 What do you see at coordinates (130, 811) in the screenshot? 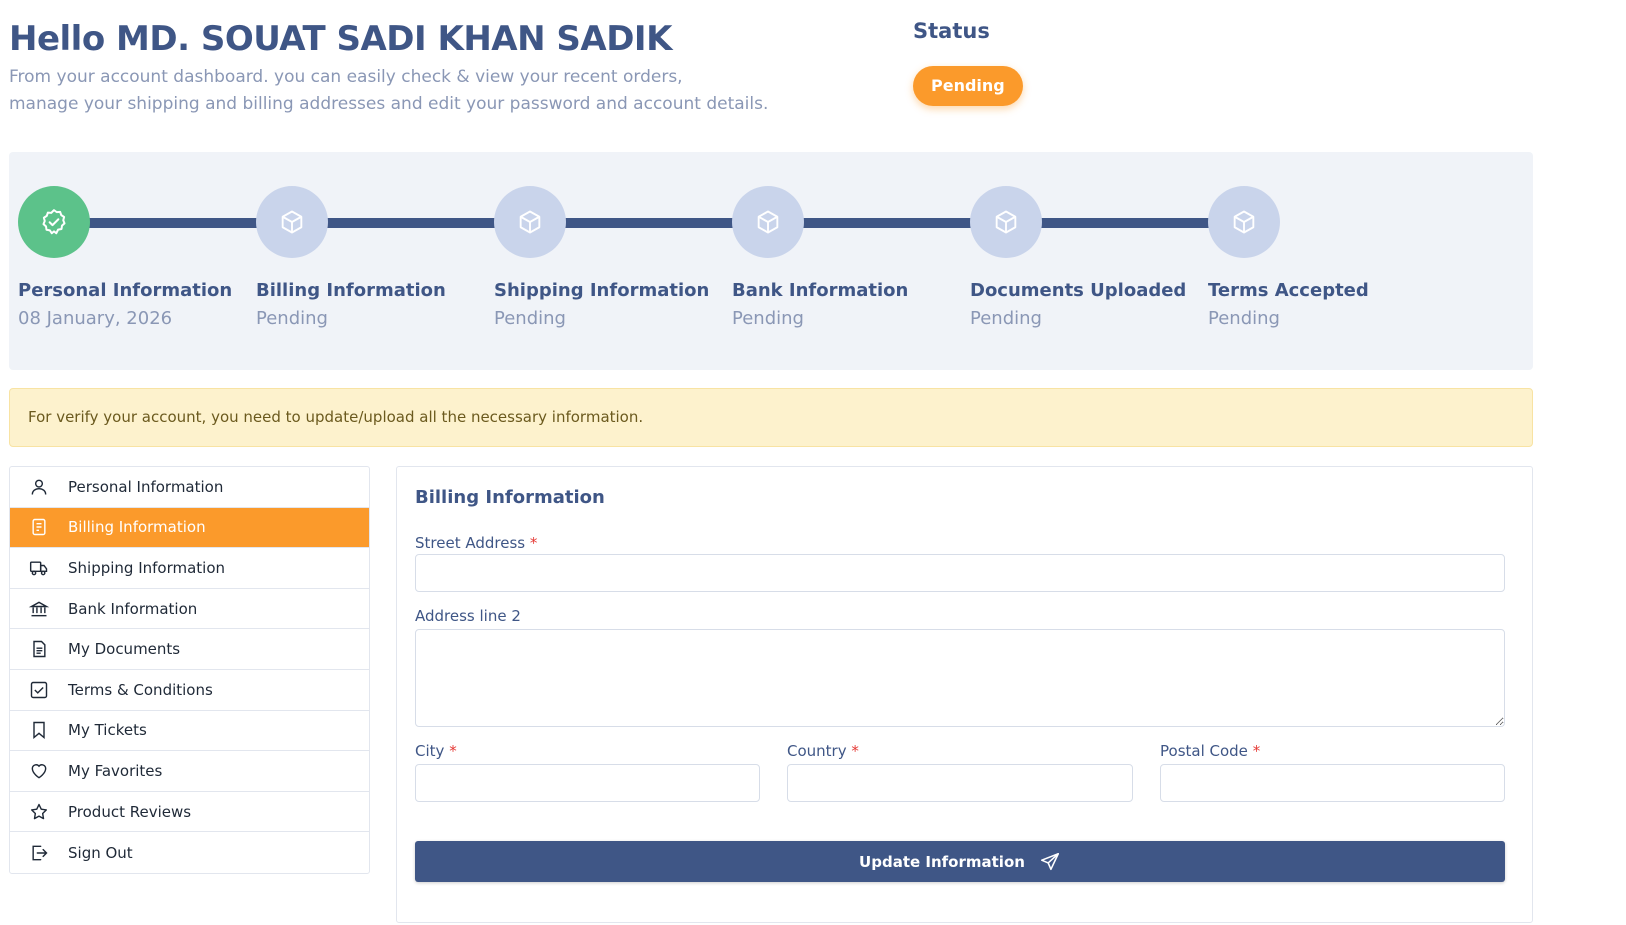
I see `sidebar-item-label: Product Reviews` at bounding box center [130, 811].